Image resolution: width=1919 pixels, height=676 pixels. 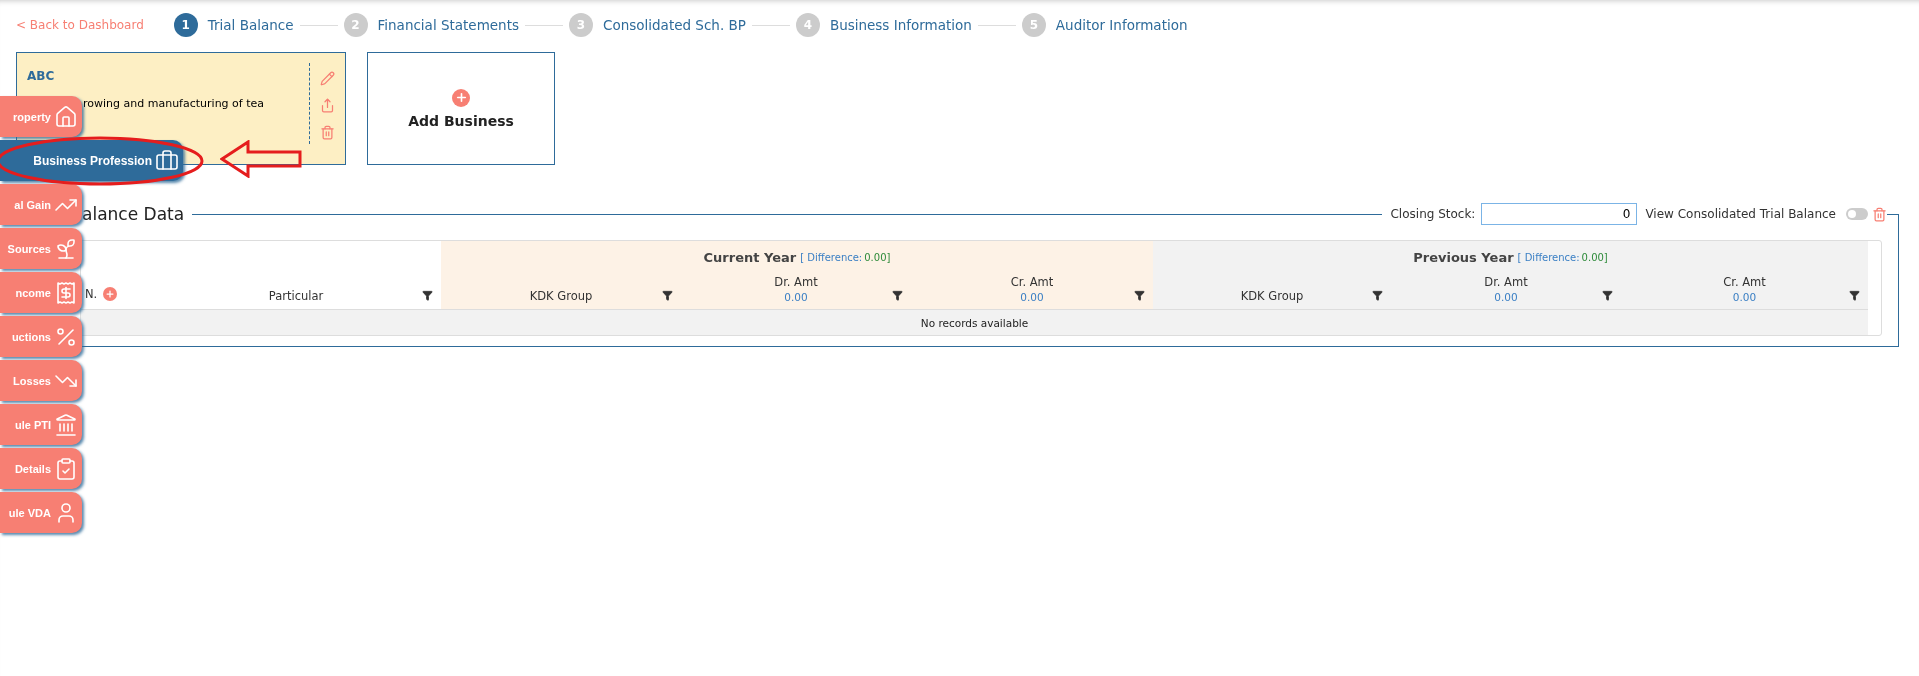 What do you see at coordinates (750, 257) in the screenshot?
I see `group-title: Current Year` at bounding box center [750, 257].